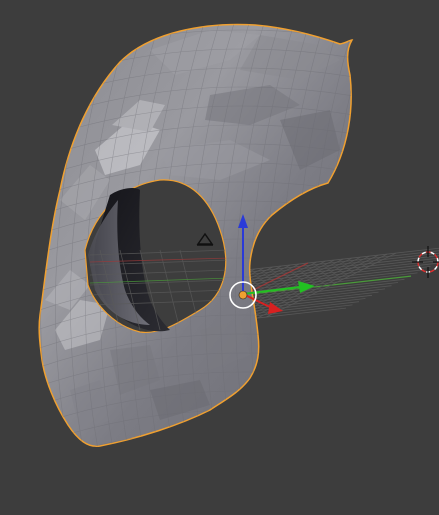  What do you see at coordinates (243, 295) in the screenshot?
I see `pivot-point` at bounding box center [243, 295].